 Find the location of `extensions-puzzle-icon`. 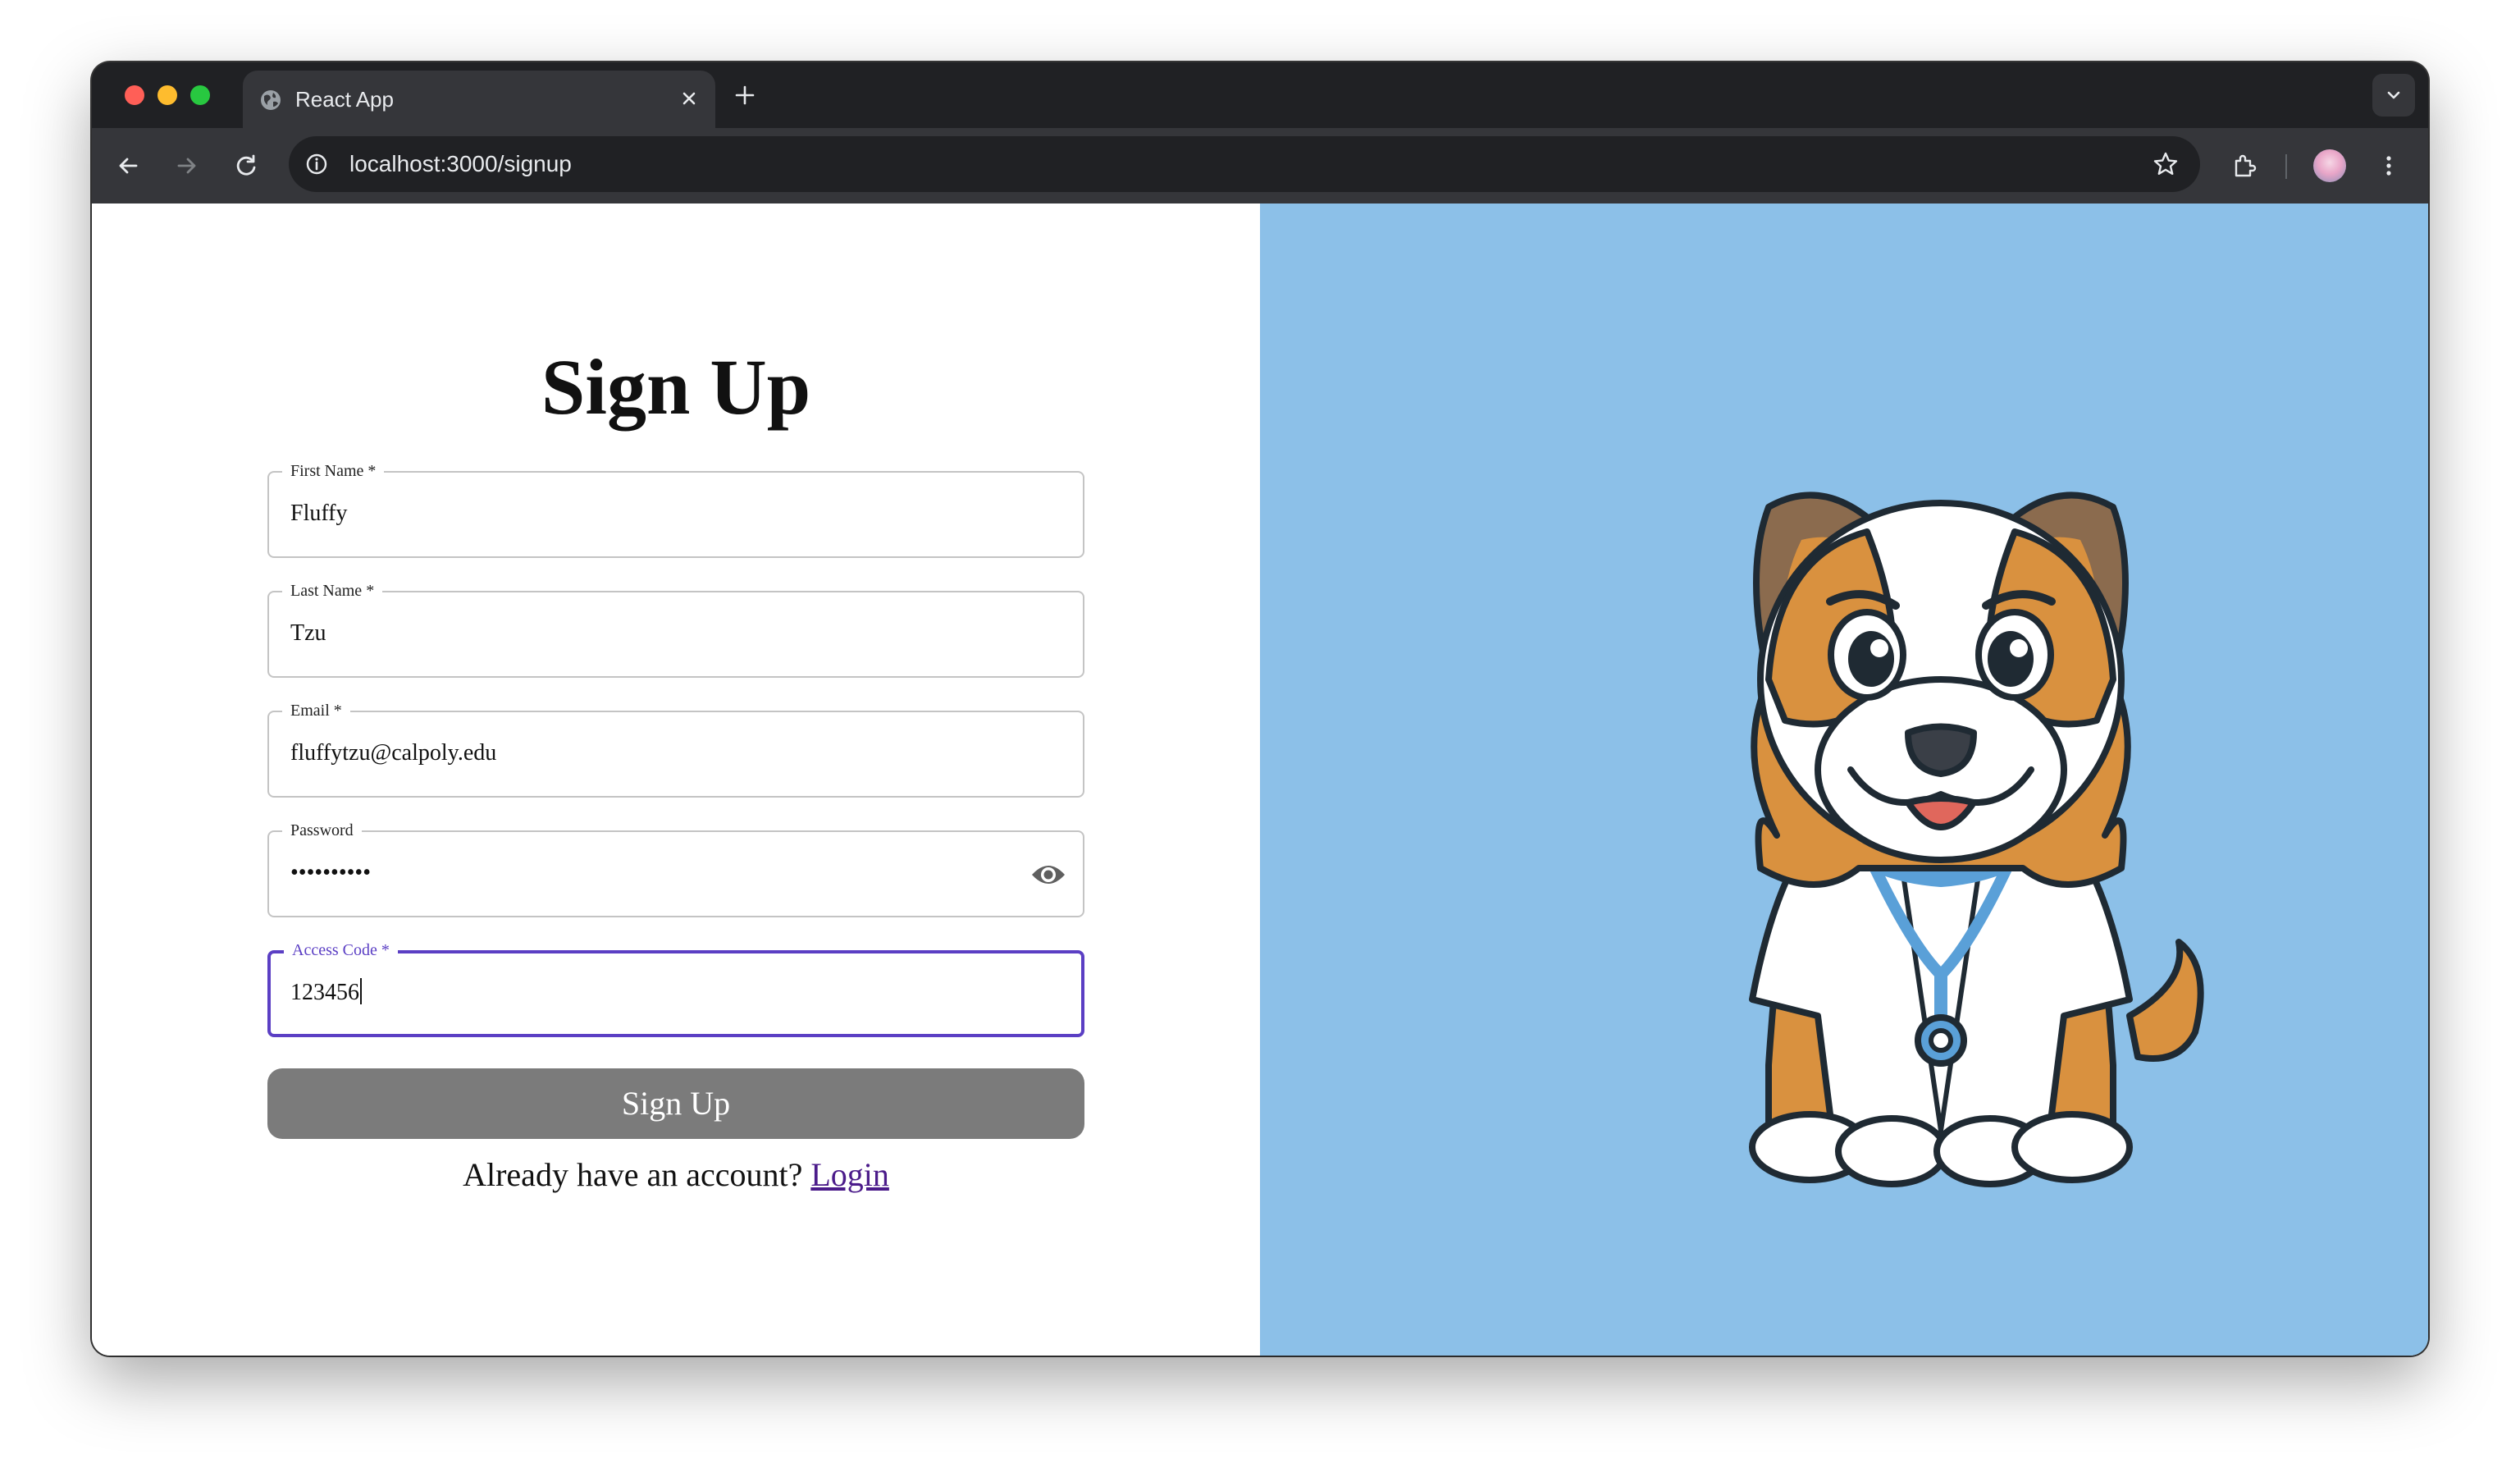

extensions-puzzle-icon is located at coordinates (2244, 166).